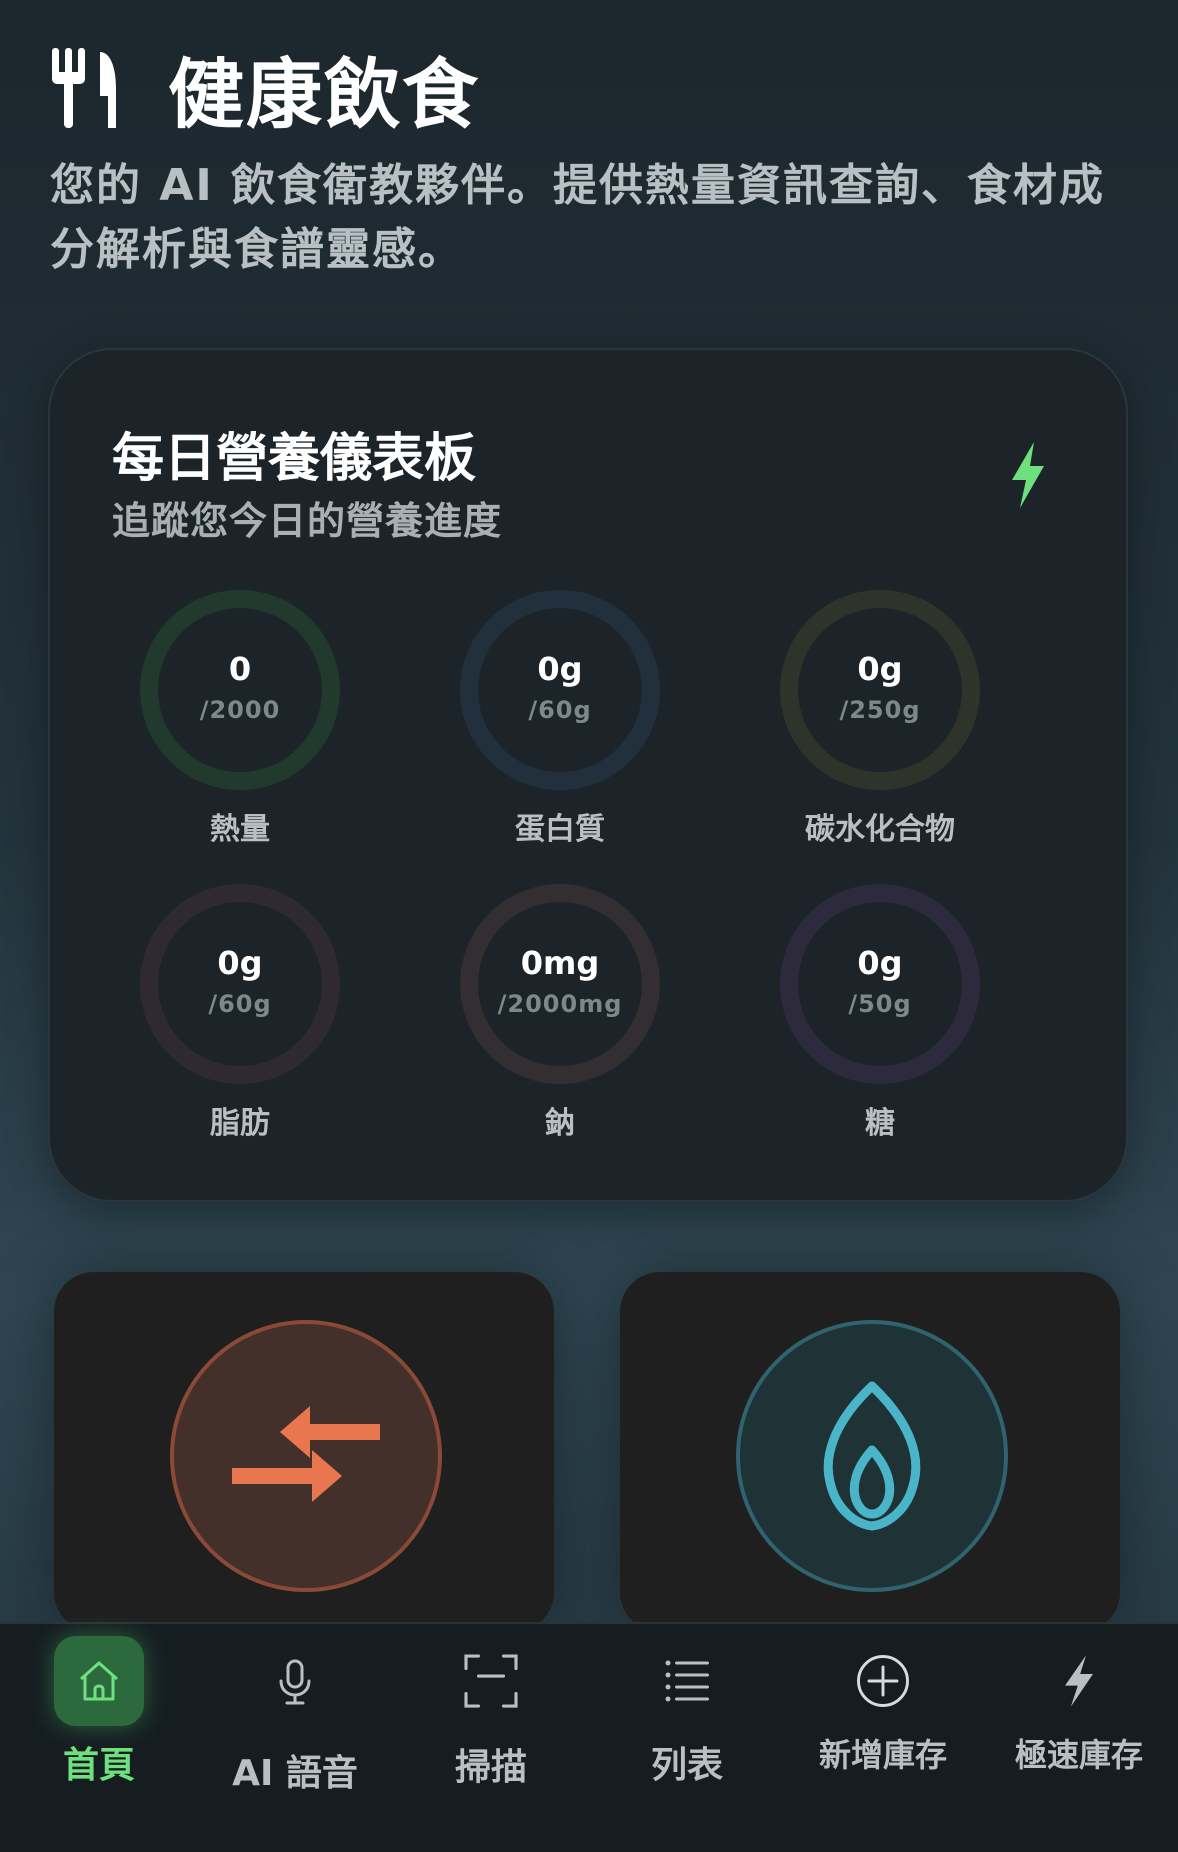  What do you see at coordinates (560, 829) in the screenshot?
I see `metric-label: 蛋白質` at bounding box center [560, 829].